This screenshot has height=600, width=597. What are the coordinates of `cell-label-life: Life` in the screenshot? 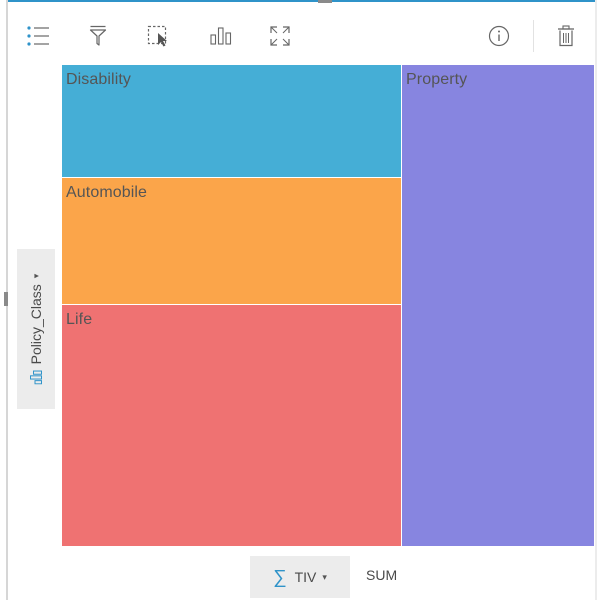 It's located at (79, 319).